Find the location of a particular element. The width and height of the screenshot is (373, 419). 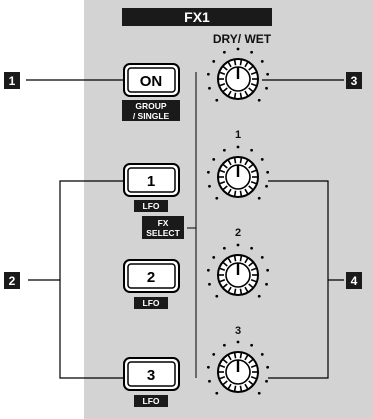

callout-4-text: 4 is located at coordinates (354, 281).